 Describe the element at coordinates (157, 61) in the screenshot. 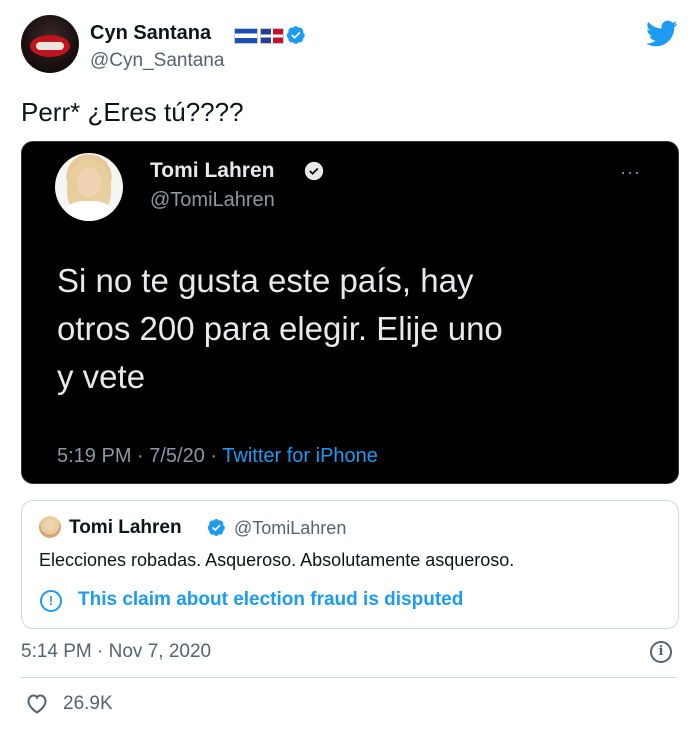

I see `author-handle: @Cyn_Santana` at that location.